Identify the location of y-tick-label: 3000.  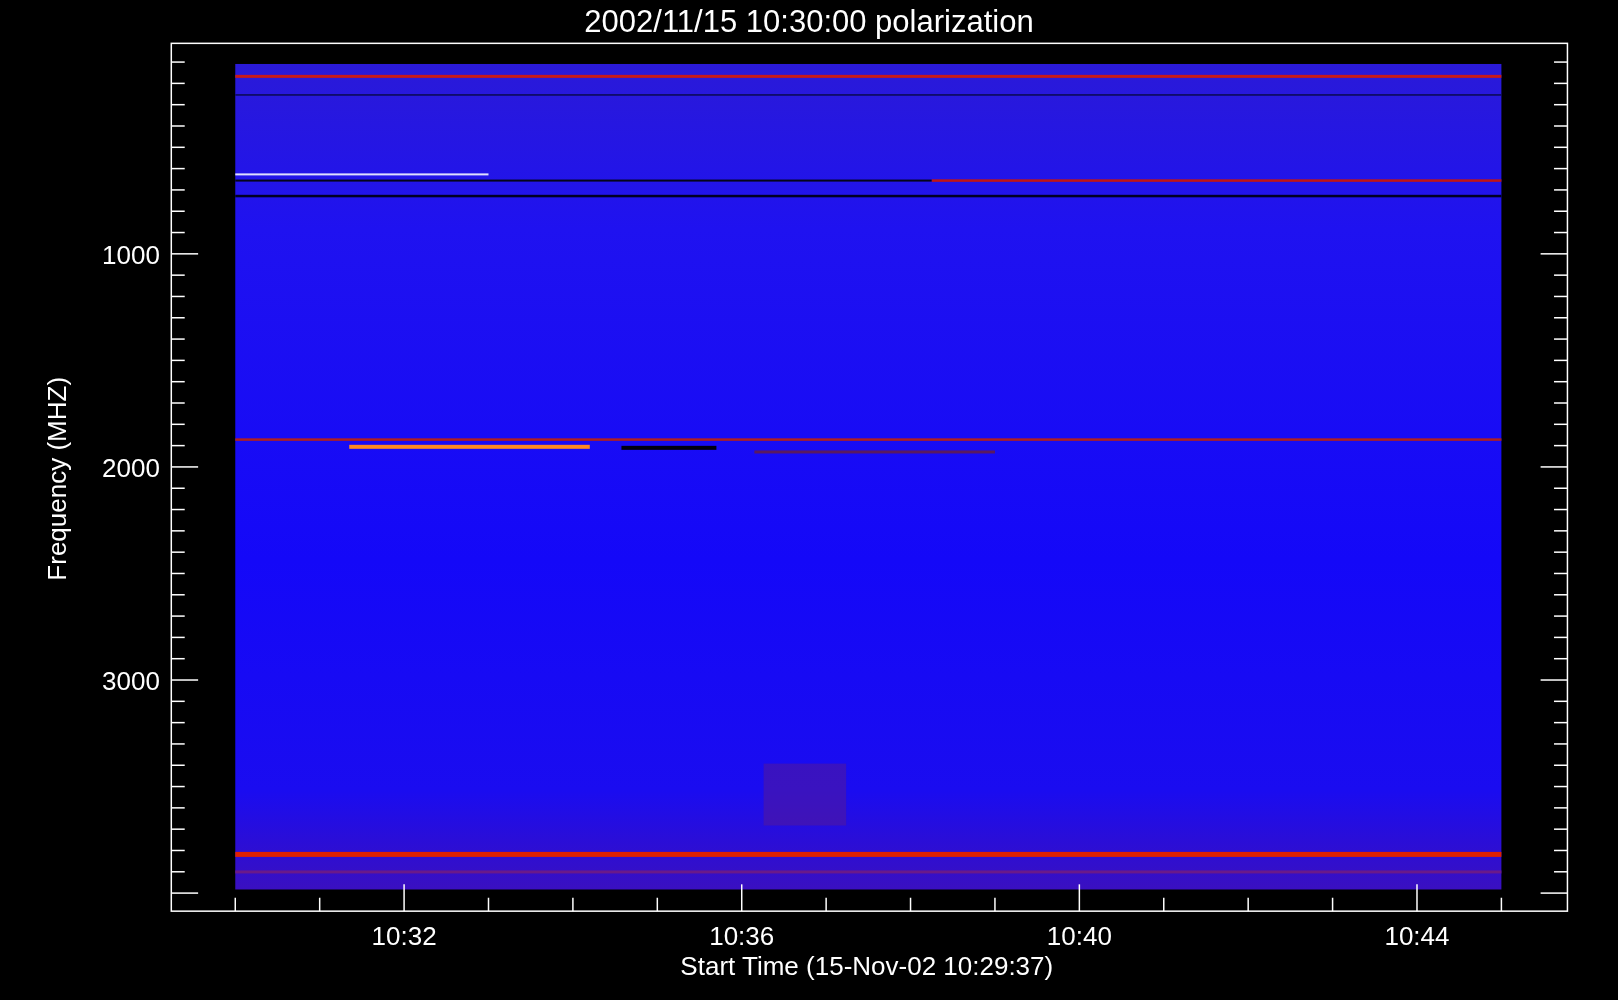
(131, 681).